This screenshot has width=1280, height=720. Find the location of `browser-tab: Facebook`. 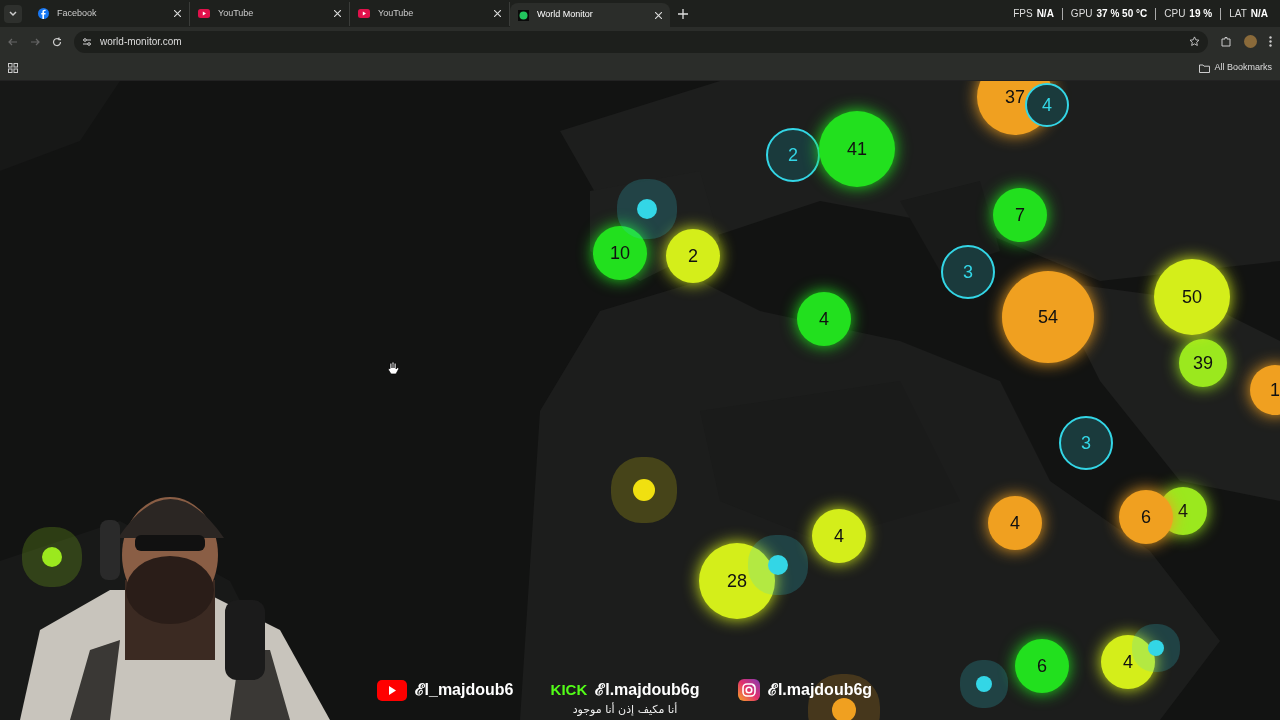

browser-tab: Facebook is located at coordinates (110, 13).